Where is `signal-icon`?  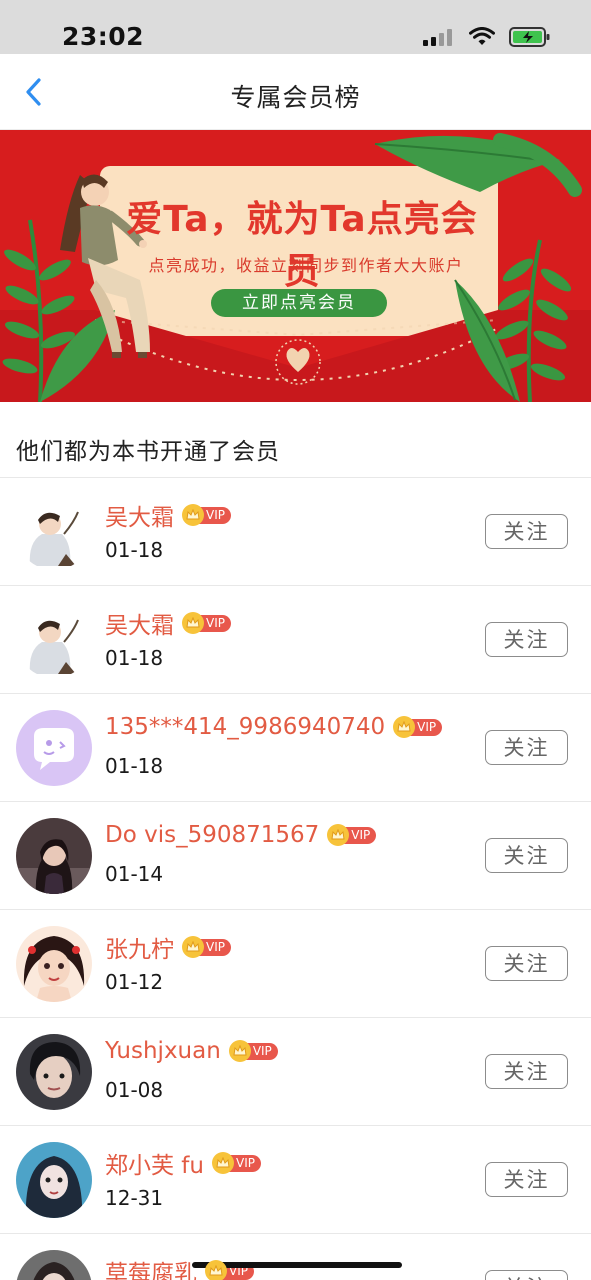
signal-icon is located at coordinates (437, 37).